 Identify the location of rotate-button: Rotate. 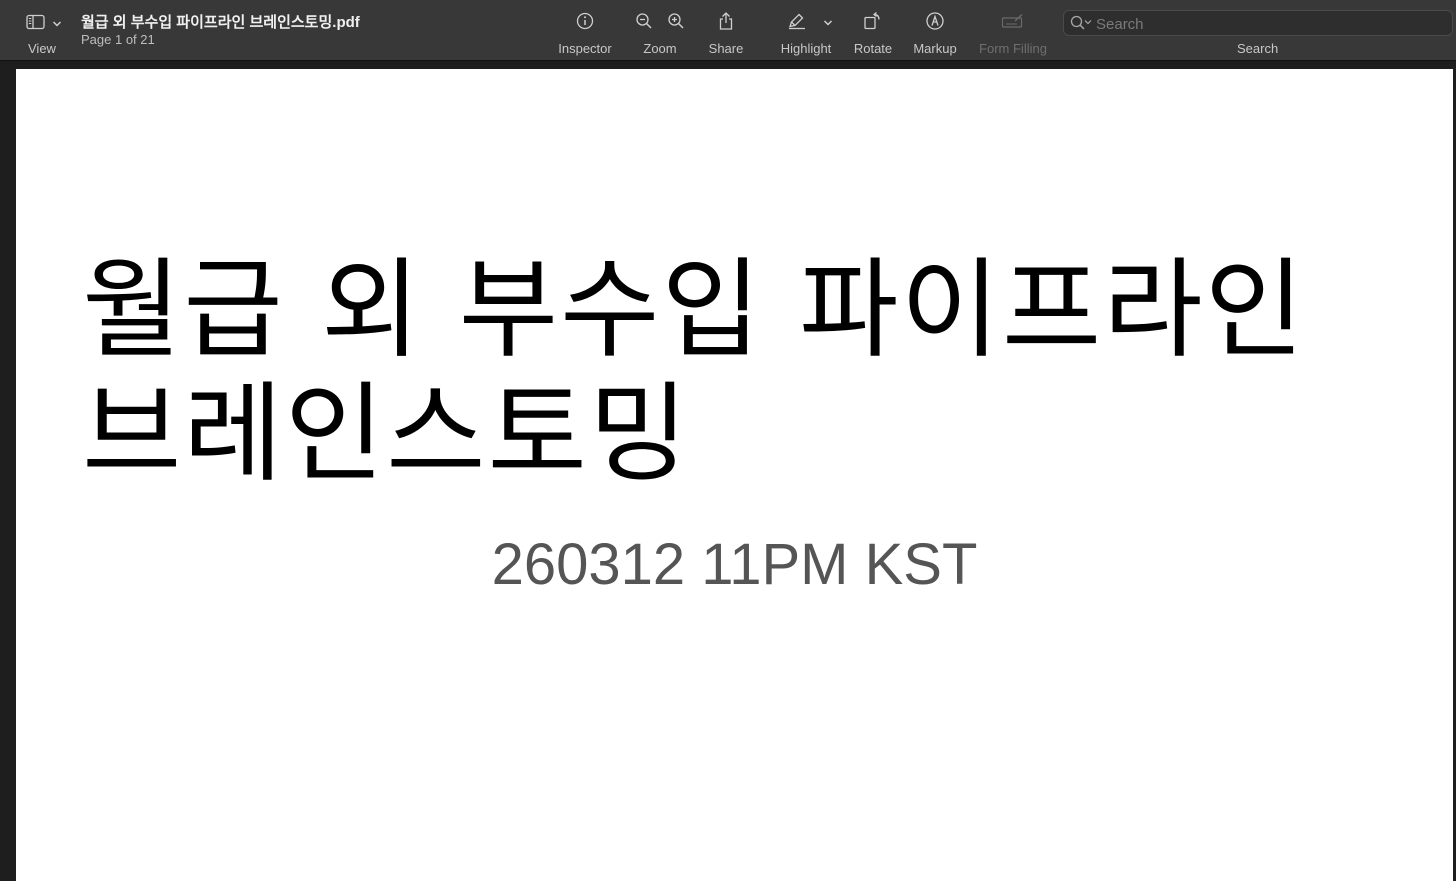
(873, 34).